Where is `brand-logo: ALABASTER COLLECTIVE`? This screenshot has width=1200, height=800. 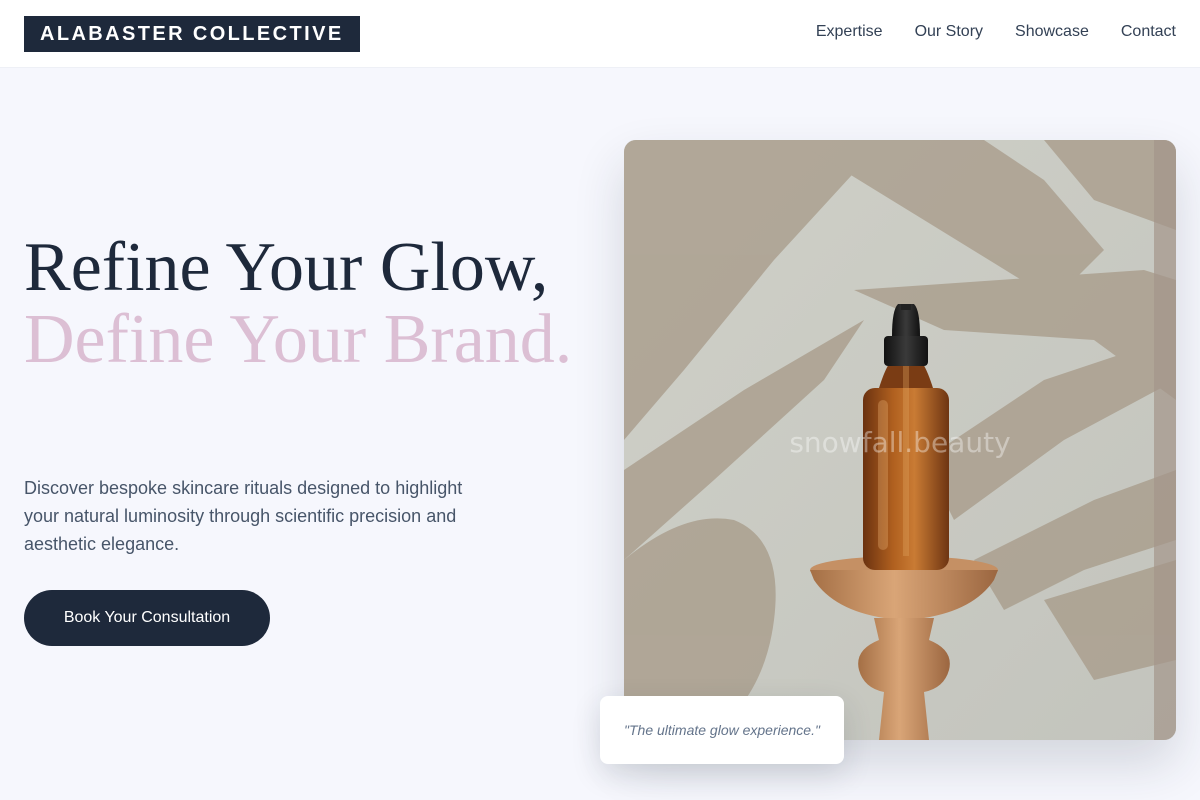
brand-logo: ALABASTER COLLECTIVE is located at coordinates (192, 34).